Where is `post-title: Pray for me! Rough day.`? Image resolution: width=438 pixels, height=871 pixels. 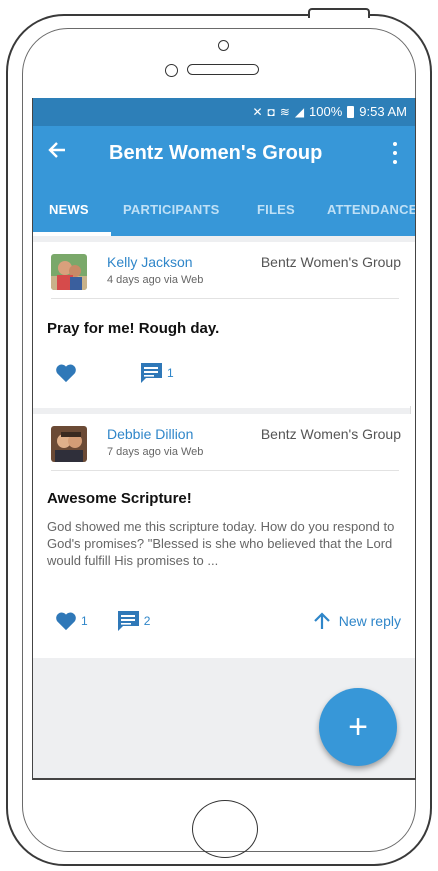
post-title: Pray for me! Rough day. is located at coordinates (133, 328).